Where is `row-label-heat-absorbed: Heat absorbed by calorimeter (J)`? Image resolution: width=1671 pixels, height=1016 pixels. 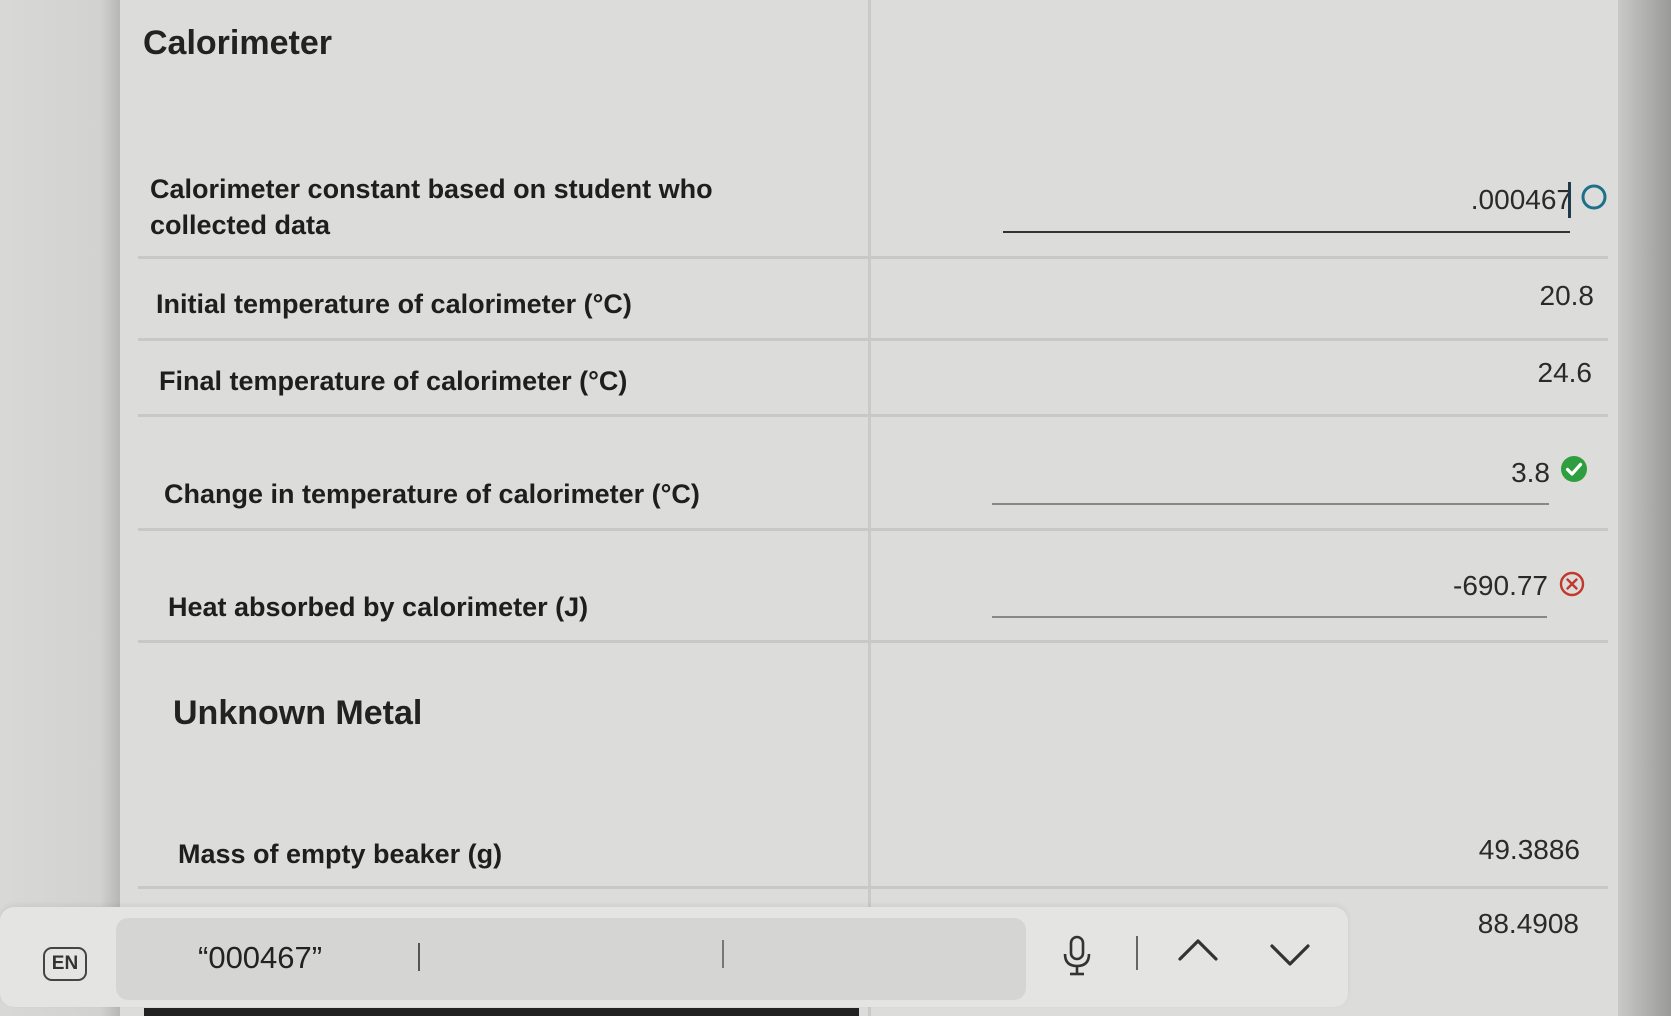
row-label-heat-absorbed: Heat absorbed by calorimeter (J) is located at coordinates (378, 607).